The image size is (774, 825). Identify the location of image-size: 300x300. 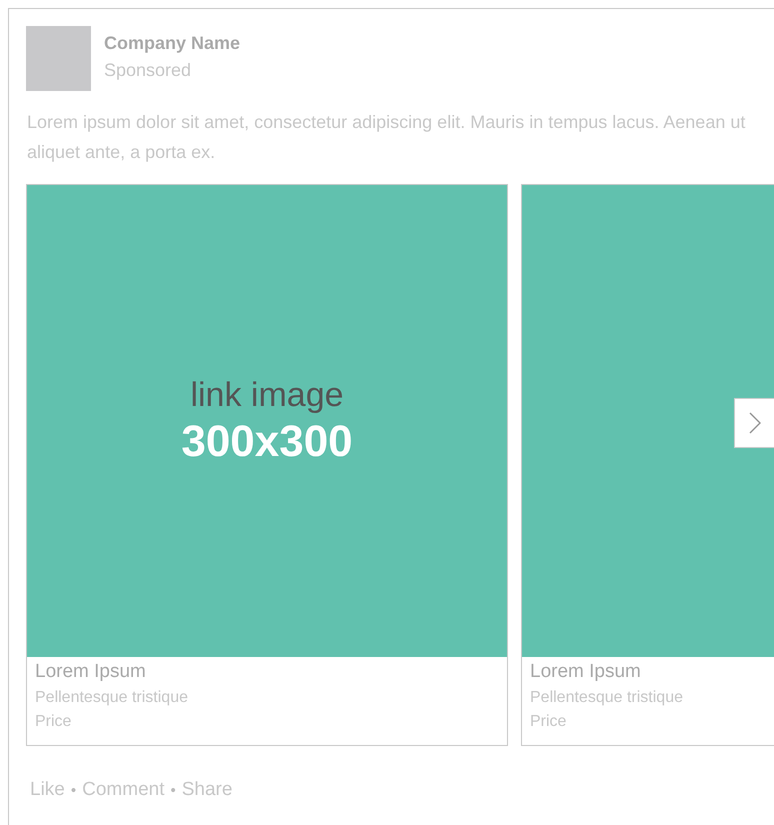
(267, 441).